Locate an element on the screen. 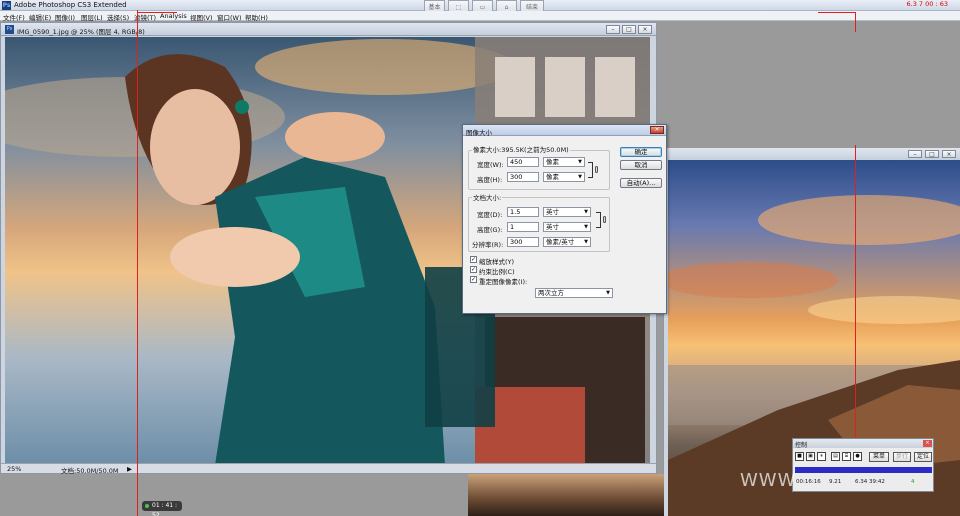  menu-help: 帮助(H) is located at coordinates (256, 17).